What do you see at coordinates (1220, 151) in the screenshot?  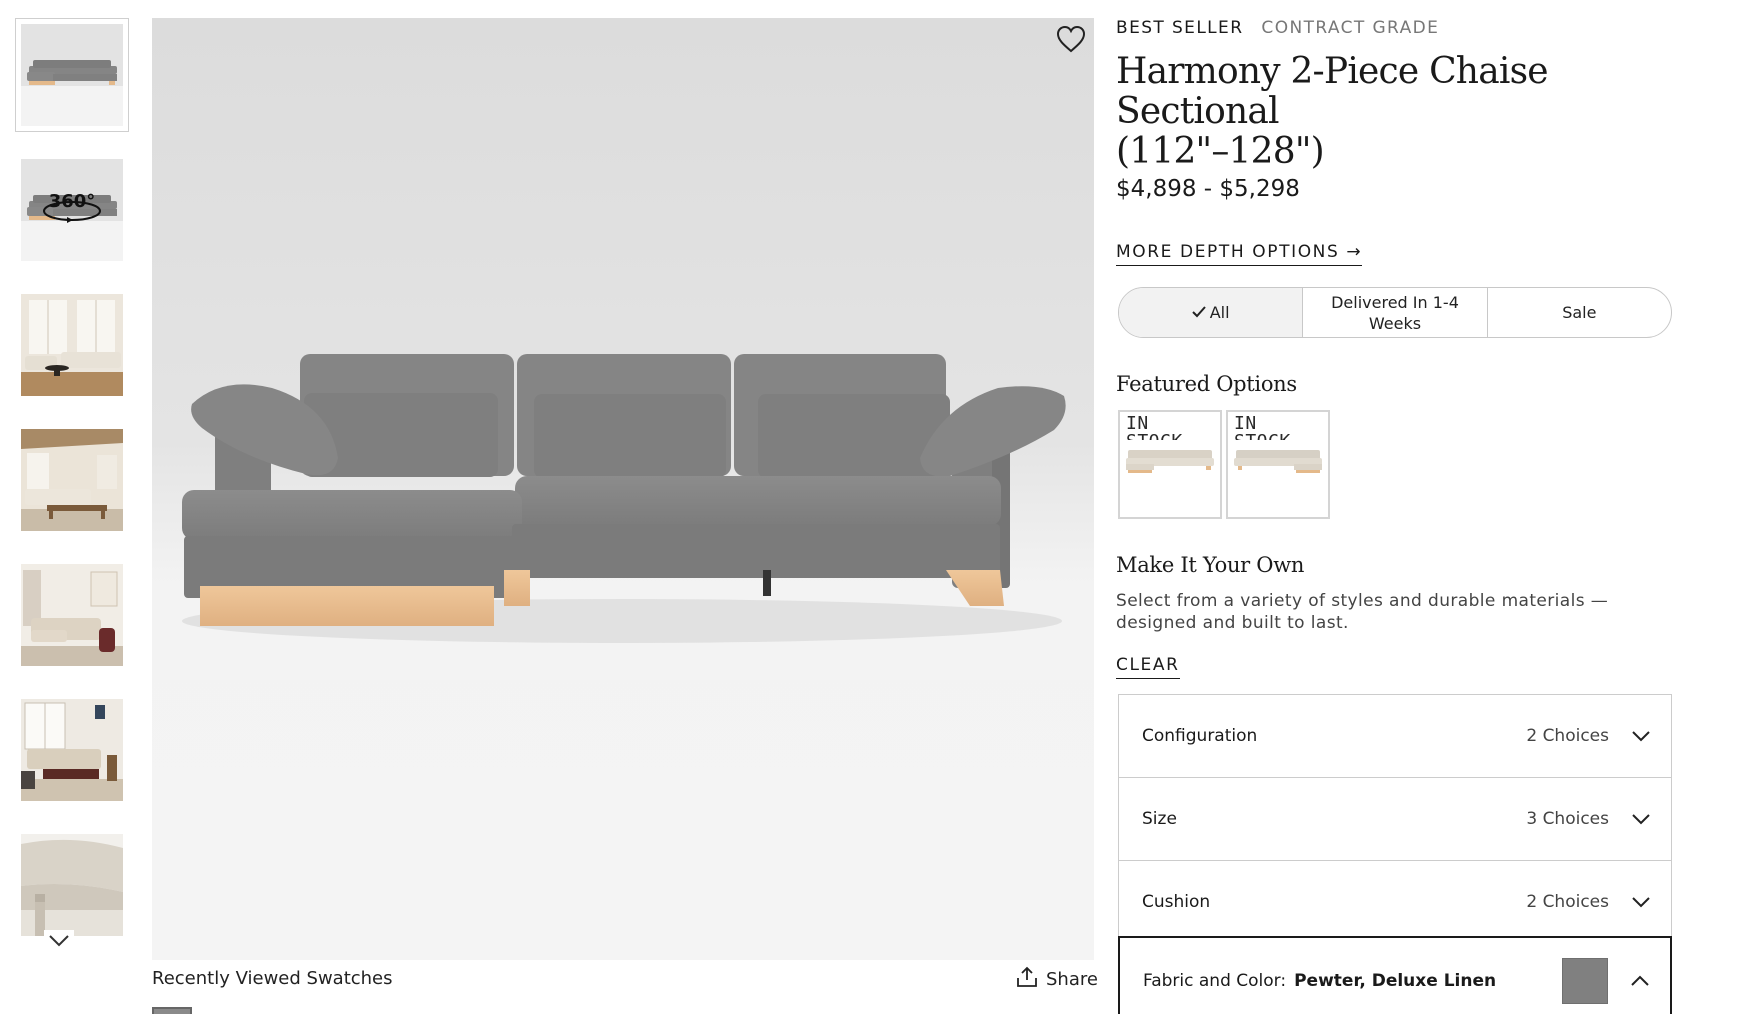 I see `product-title-line2: (112"–128")` at bounding box center [1220, 151].